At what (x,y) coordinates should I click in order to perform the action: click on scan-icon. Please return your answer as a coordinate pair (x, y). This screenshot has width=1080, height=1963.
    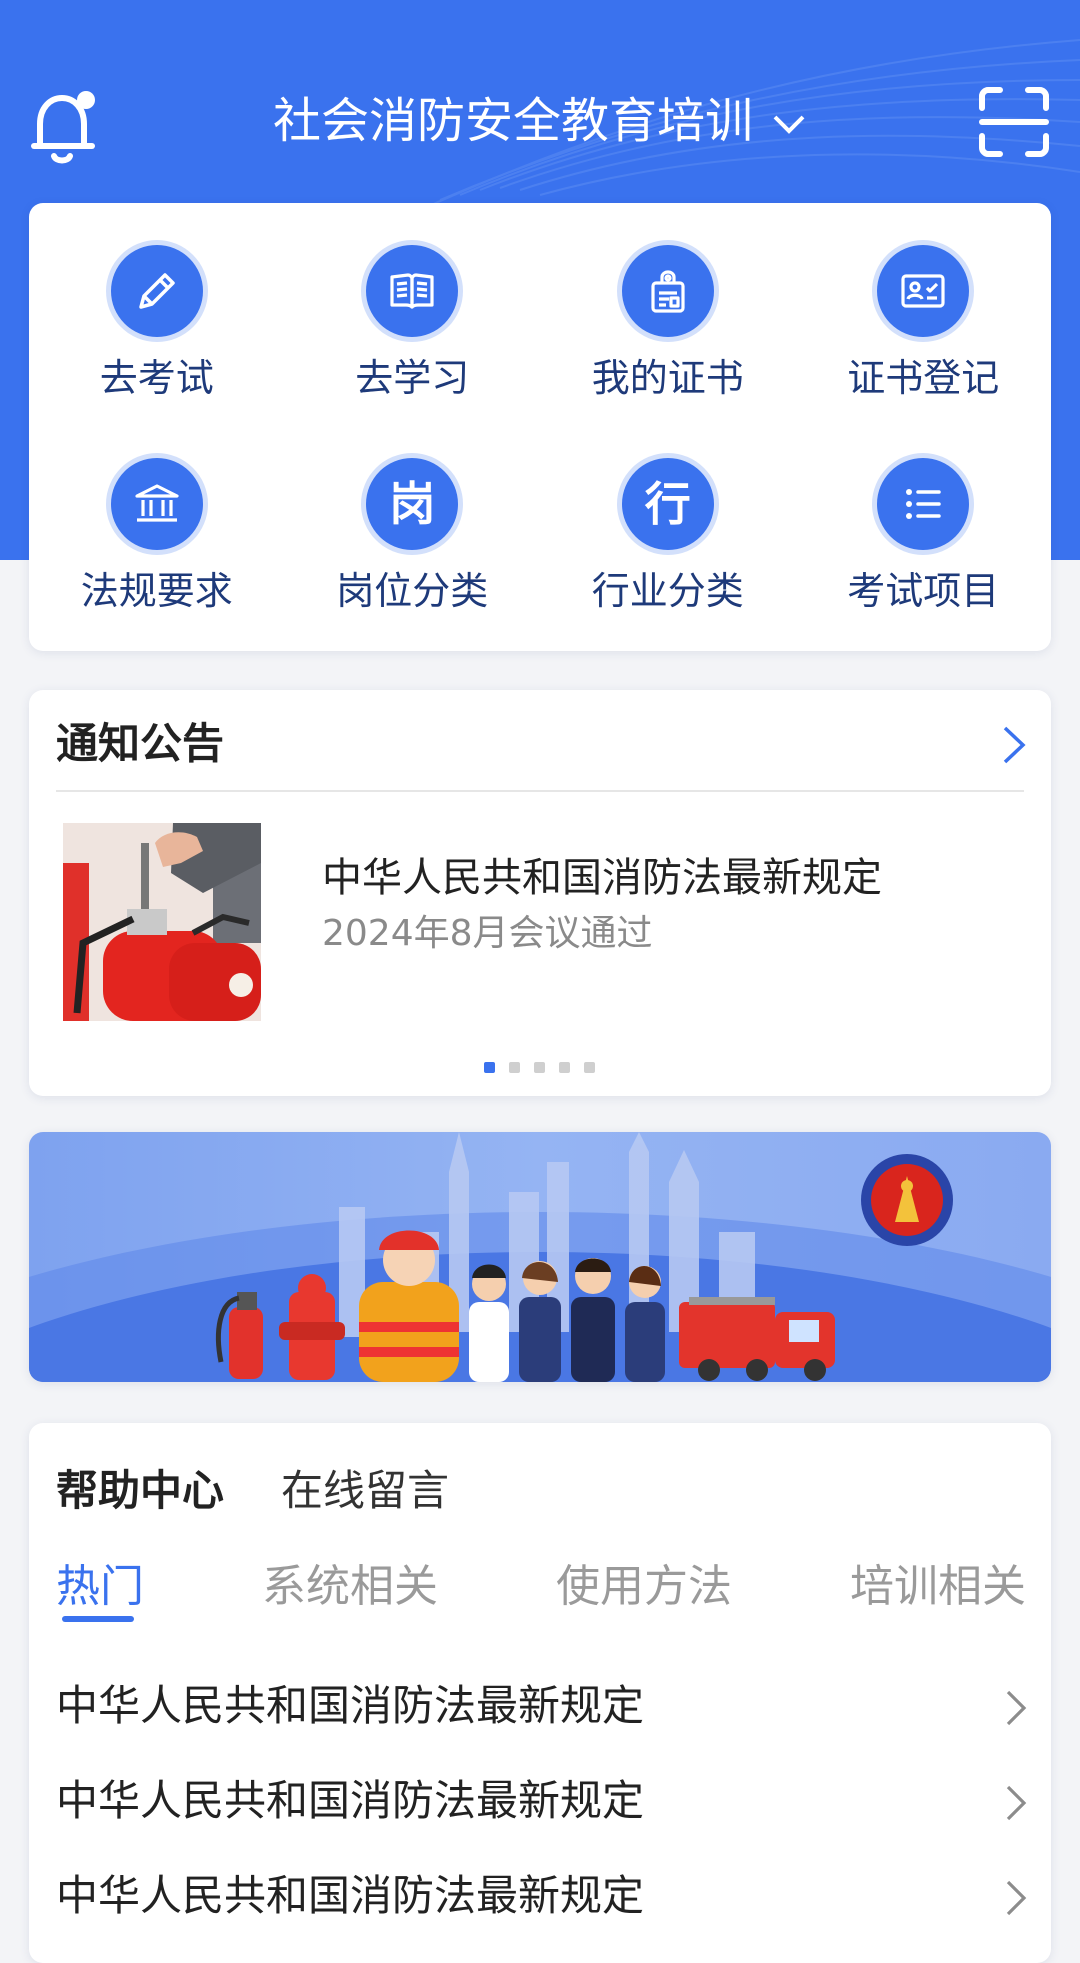
    Looking at the image, I should click on (1014, 122).